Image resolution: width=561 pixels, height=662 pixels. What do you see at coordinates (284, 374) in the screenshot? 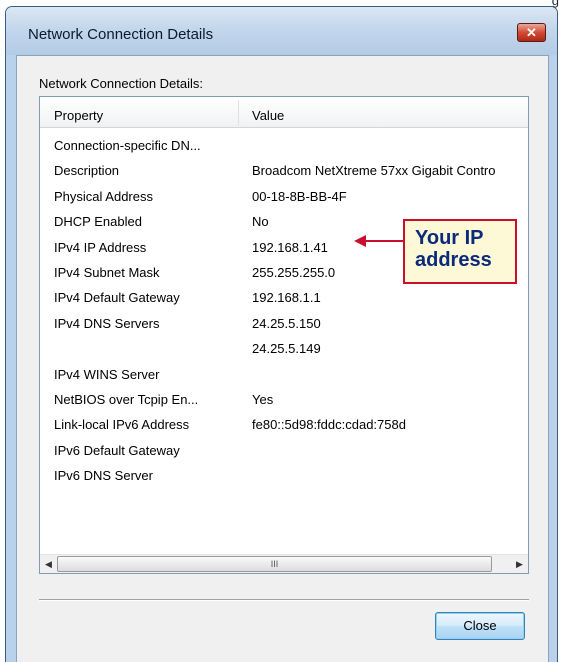
I see `list-row: IPv4 WINS Server` at bounding box center [284, 374].